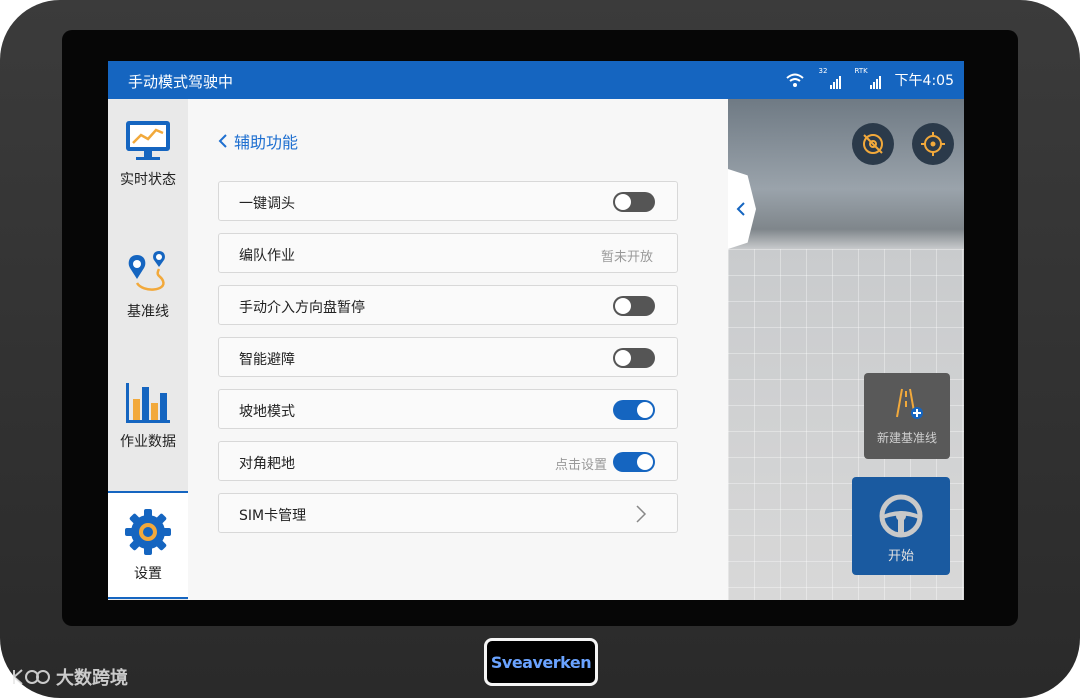 The height and width of the screenshot is (698, 1080). Describe the element at coordinates (181, 82) in the screenshot. I see `status-title: 手动模式驾驶中` at that location.